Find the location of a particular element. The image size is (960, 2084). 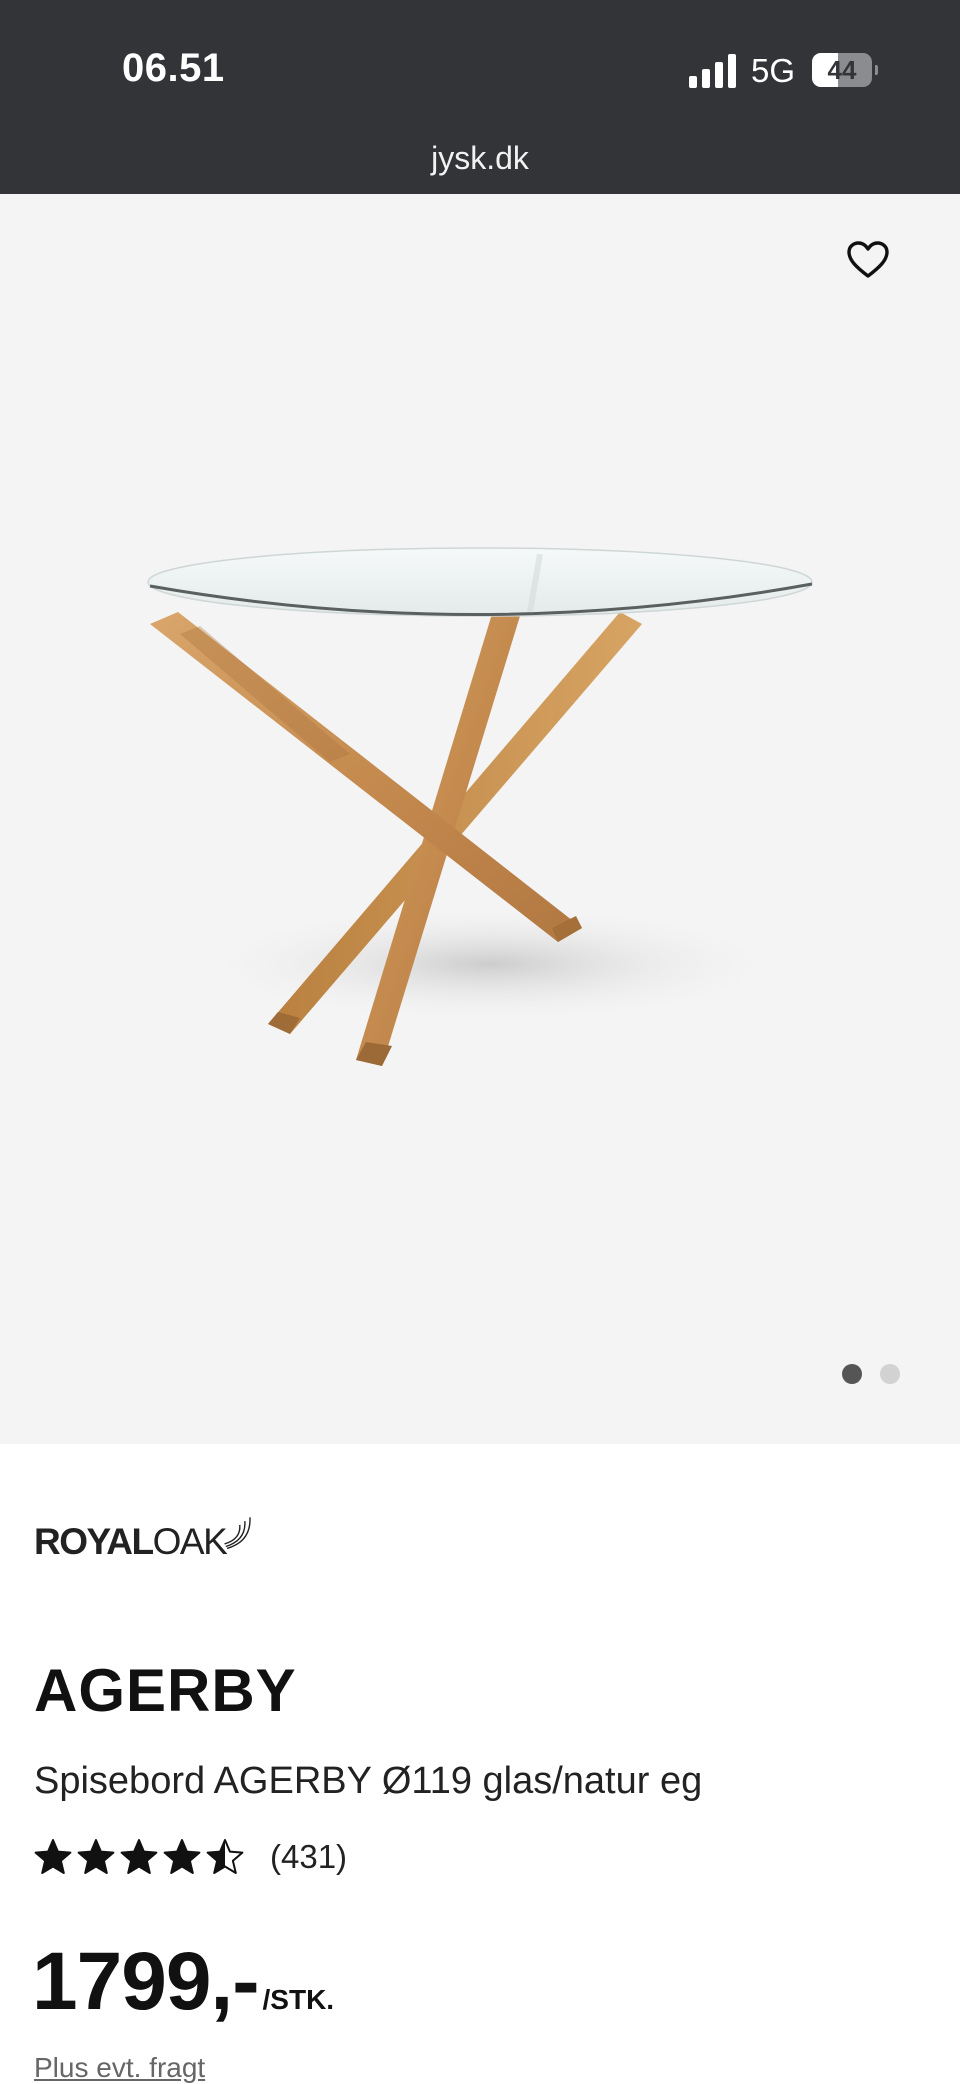

brand-part-royal: ROYAL is located at coordinates (94, 1541).